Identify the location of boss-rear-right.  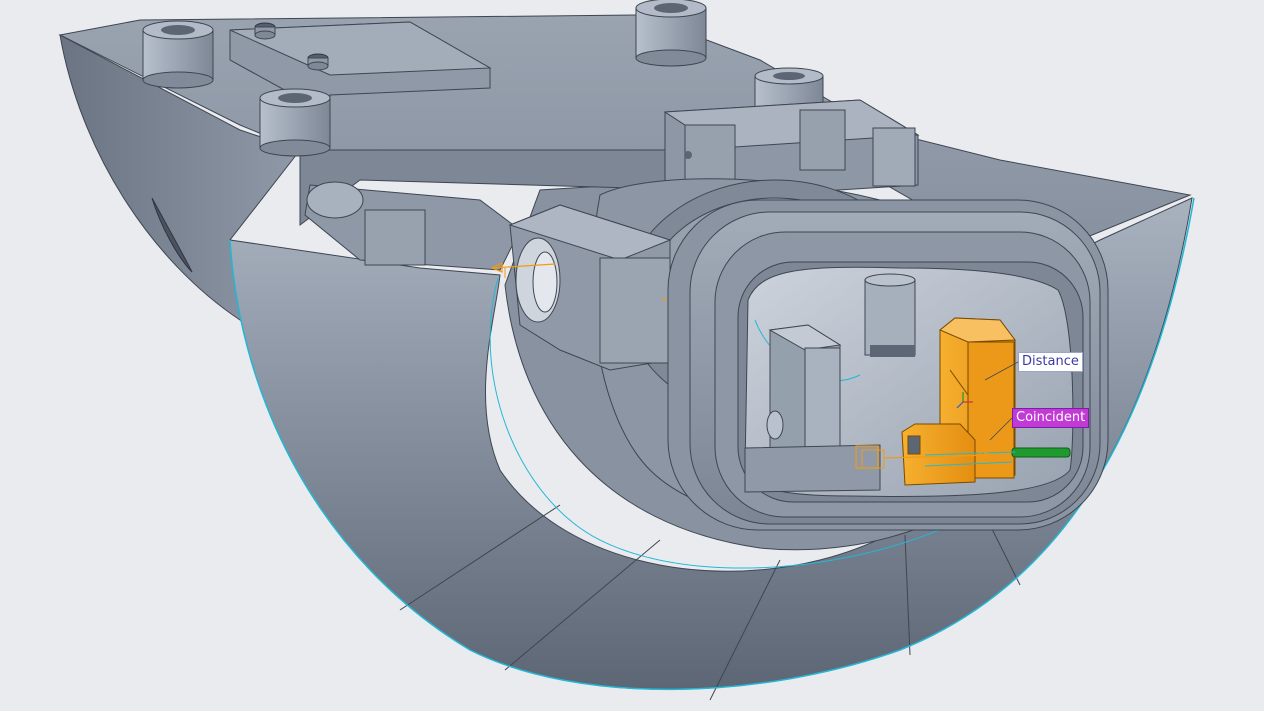
(671, 33).